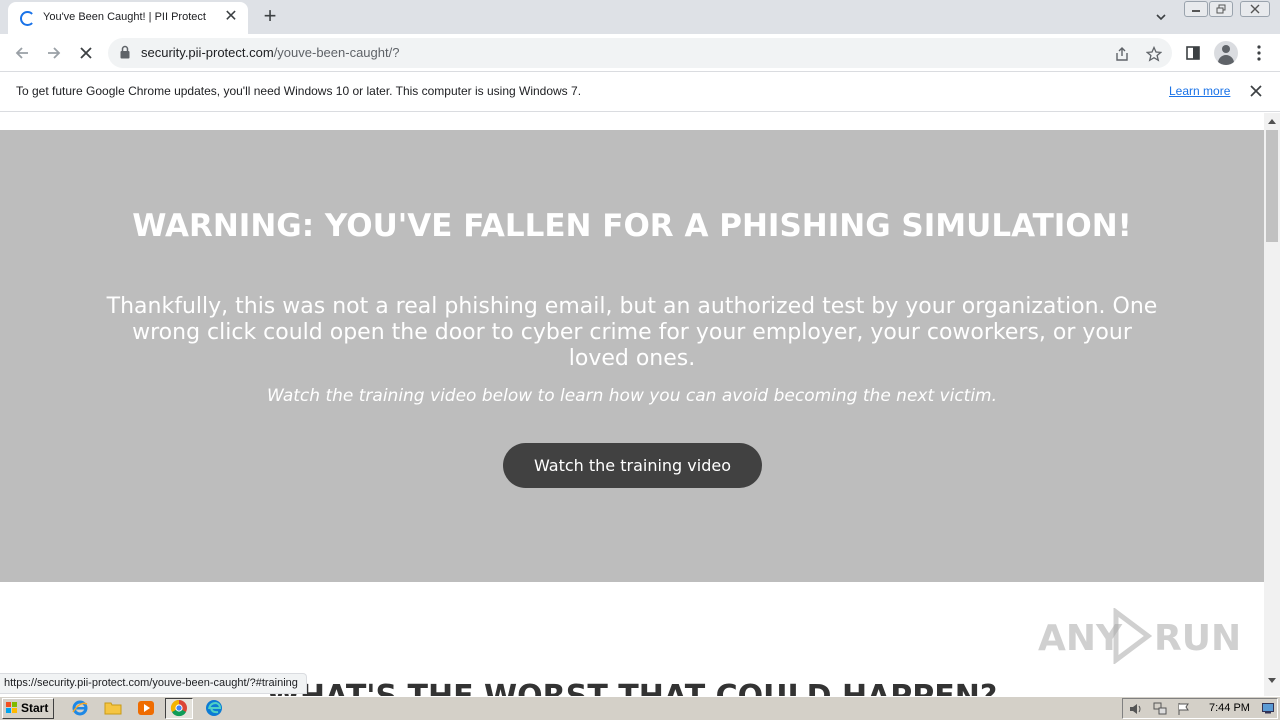  Describe the element at coordinates (1132, 636) in the screenshot. I see `play-triangle-icon` at that location.